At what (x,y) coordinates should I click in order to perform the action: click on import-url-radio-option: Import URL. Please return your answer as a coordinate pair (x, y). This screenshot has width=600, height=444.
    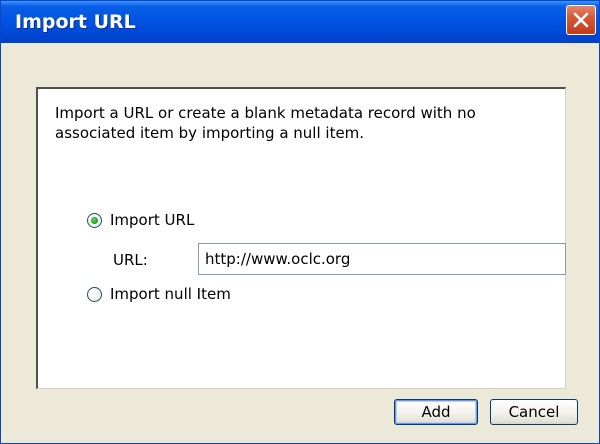
    Looking at the image, I should click on (140, 220).